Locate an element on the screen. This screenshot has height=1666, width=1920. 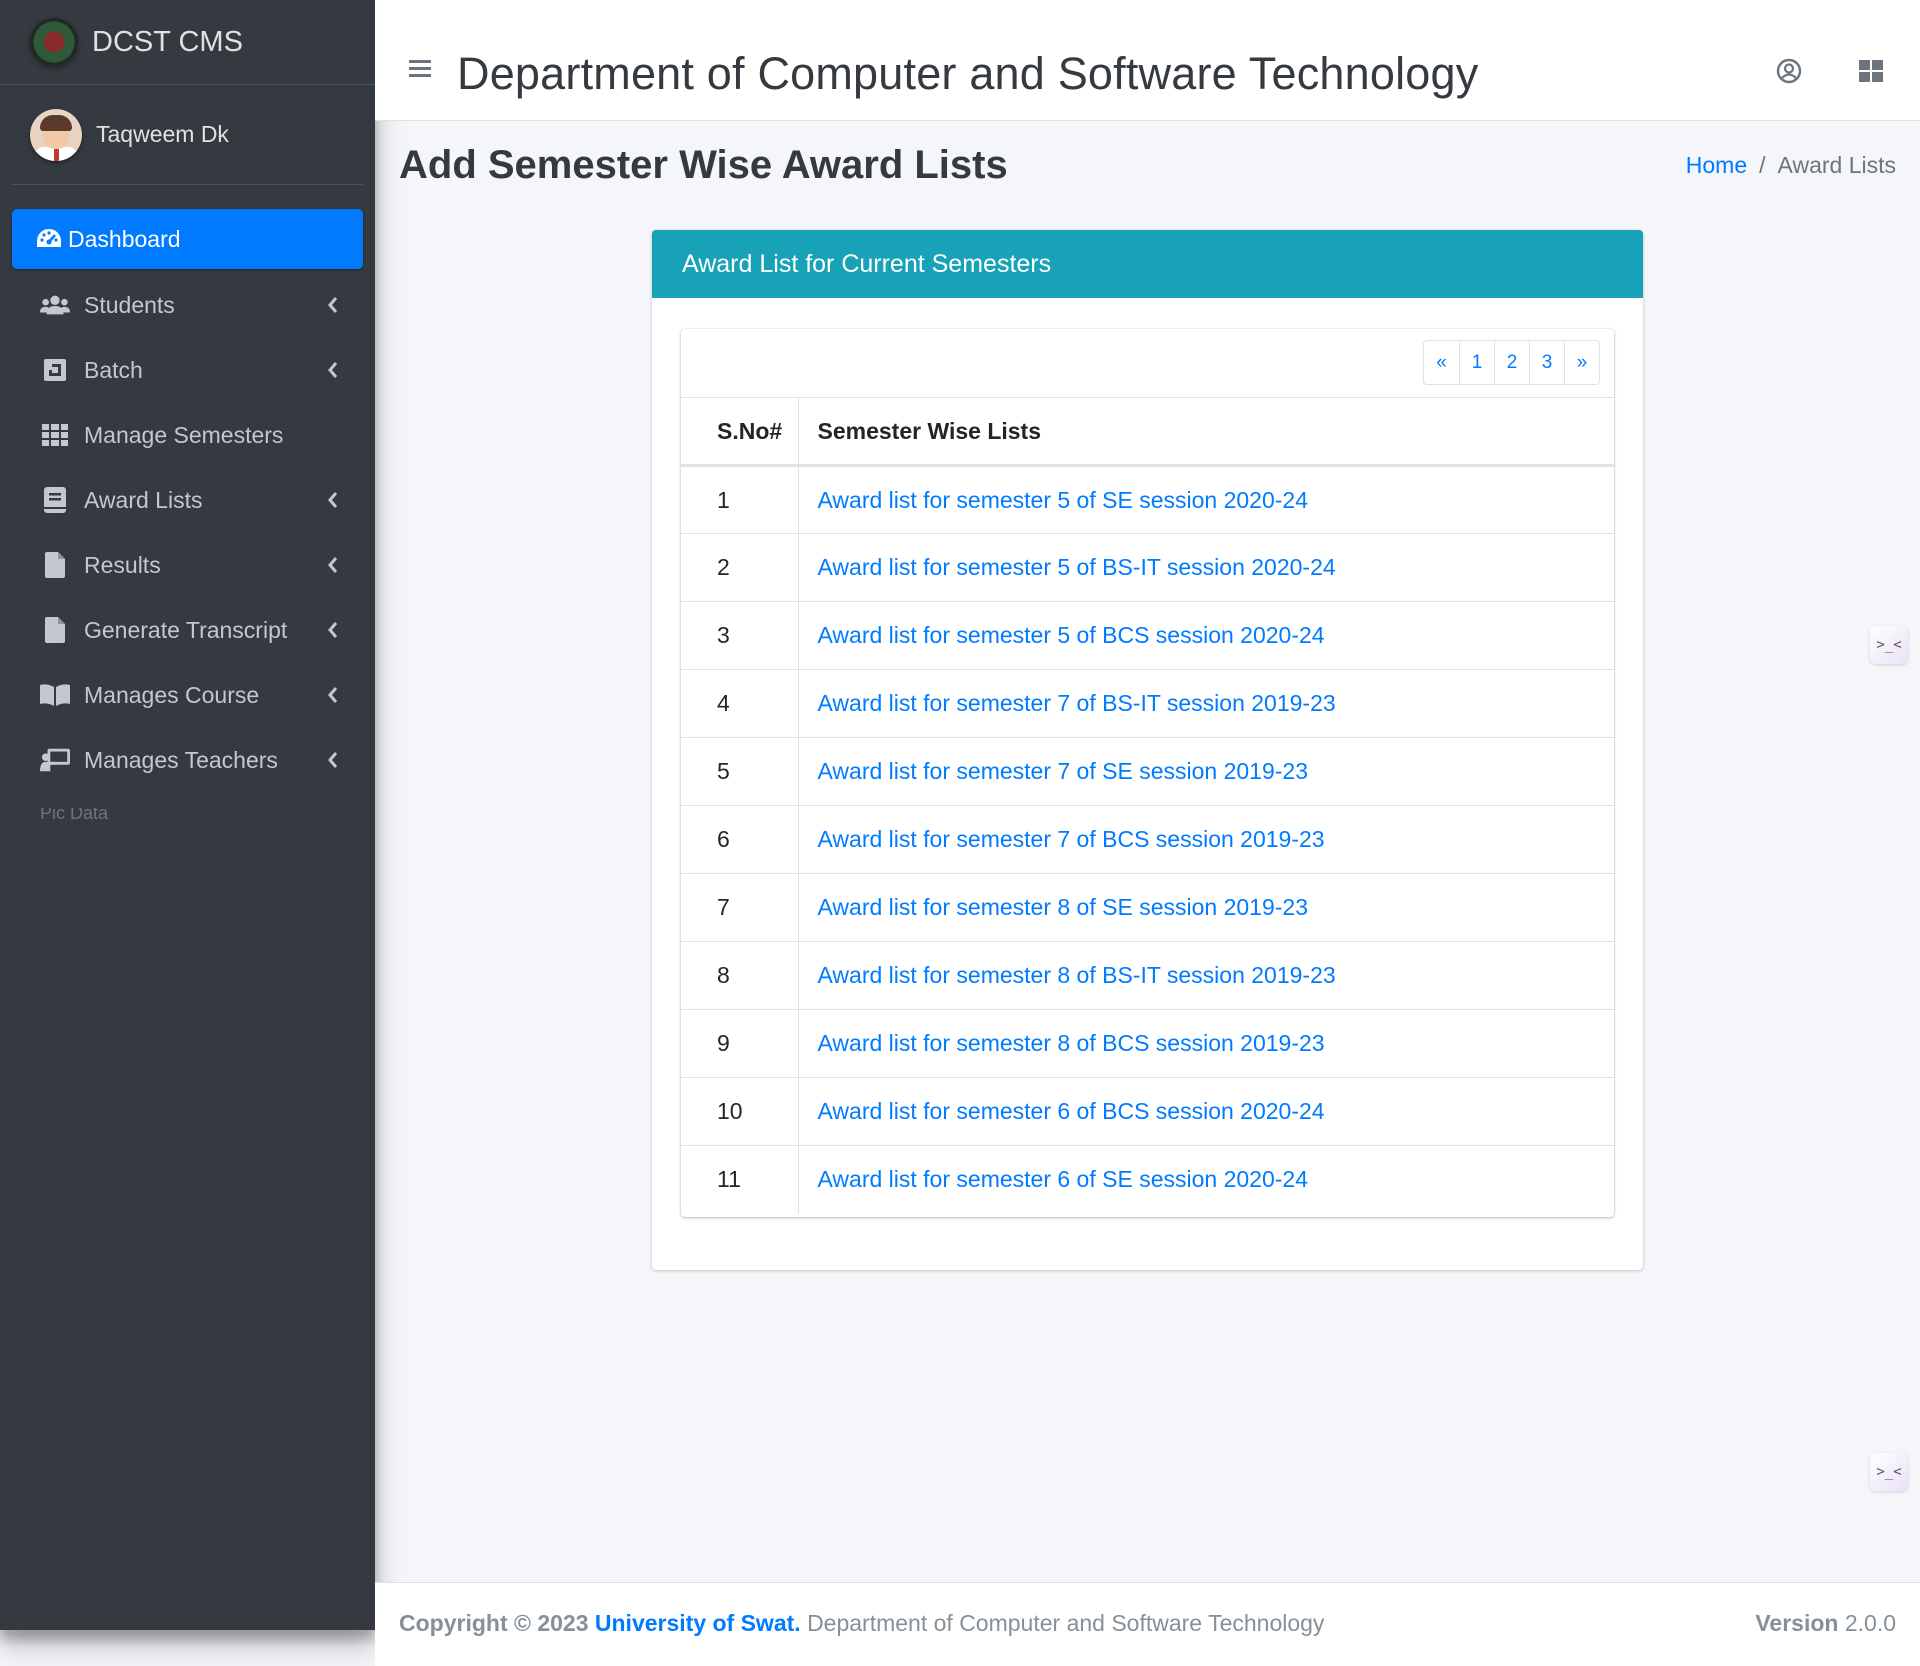
sidebar-item-manage-semesters: Manage Semesters is located at coordinates (187, 435).